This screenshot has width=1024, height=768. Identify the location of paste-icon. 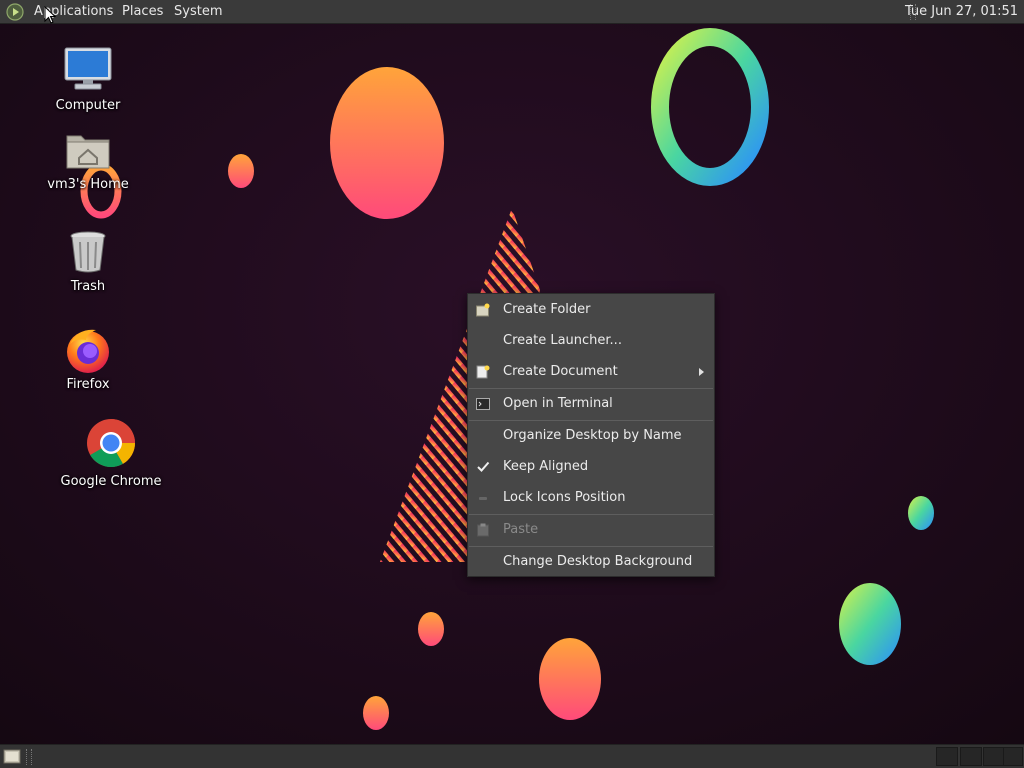
(483, 530).